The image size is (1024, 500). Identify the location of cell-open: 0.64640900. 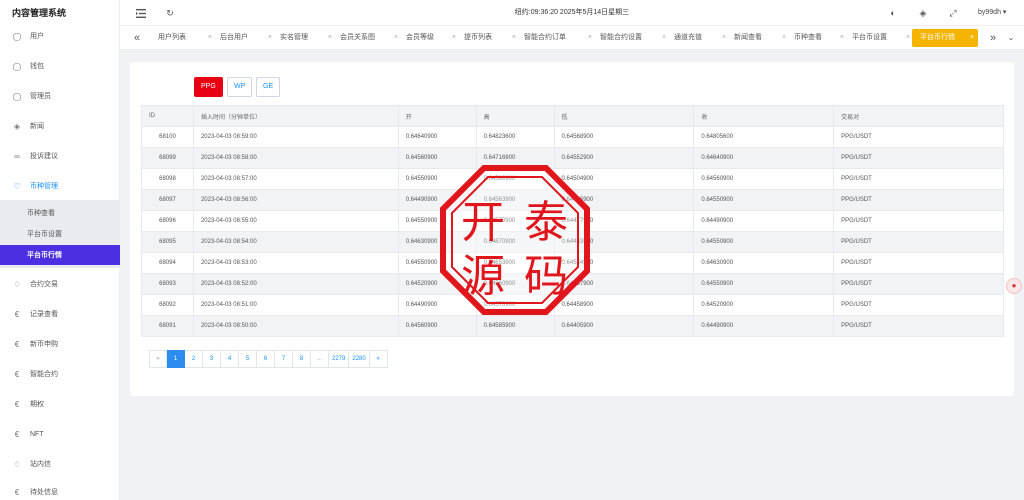
(437, 137).